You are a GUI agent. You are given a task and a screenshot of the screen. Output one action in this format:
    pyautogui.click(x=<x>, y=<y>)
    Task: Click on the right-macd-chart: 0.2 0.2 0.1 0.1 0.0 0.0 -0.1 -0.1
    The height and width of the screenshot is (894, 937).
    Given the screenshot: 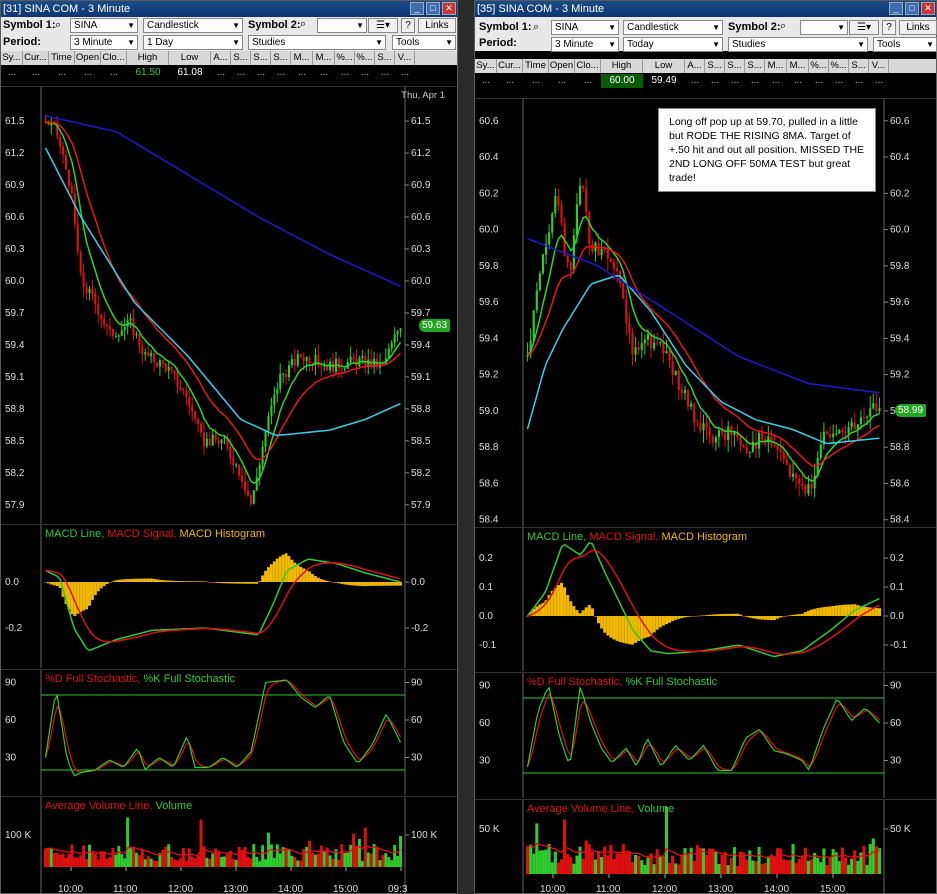 What is the action you would take?
    pyautogui.click(x=705, y=599)
    